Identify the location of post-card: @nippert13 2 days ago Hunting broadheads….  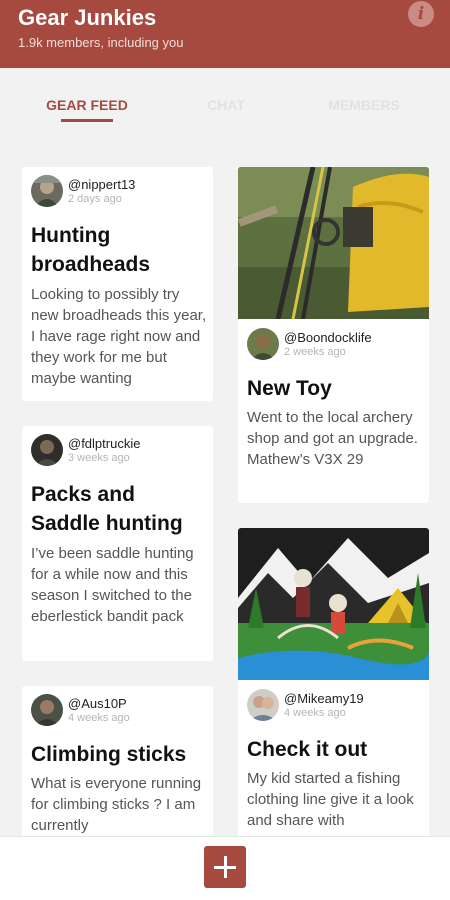
(117, 284).